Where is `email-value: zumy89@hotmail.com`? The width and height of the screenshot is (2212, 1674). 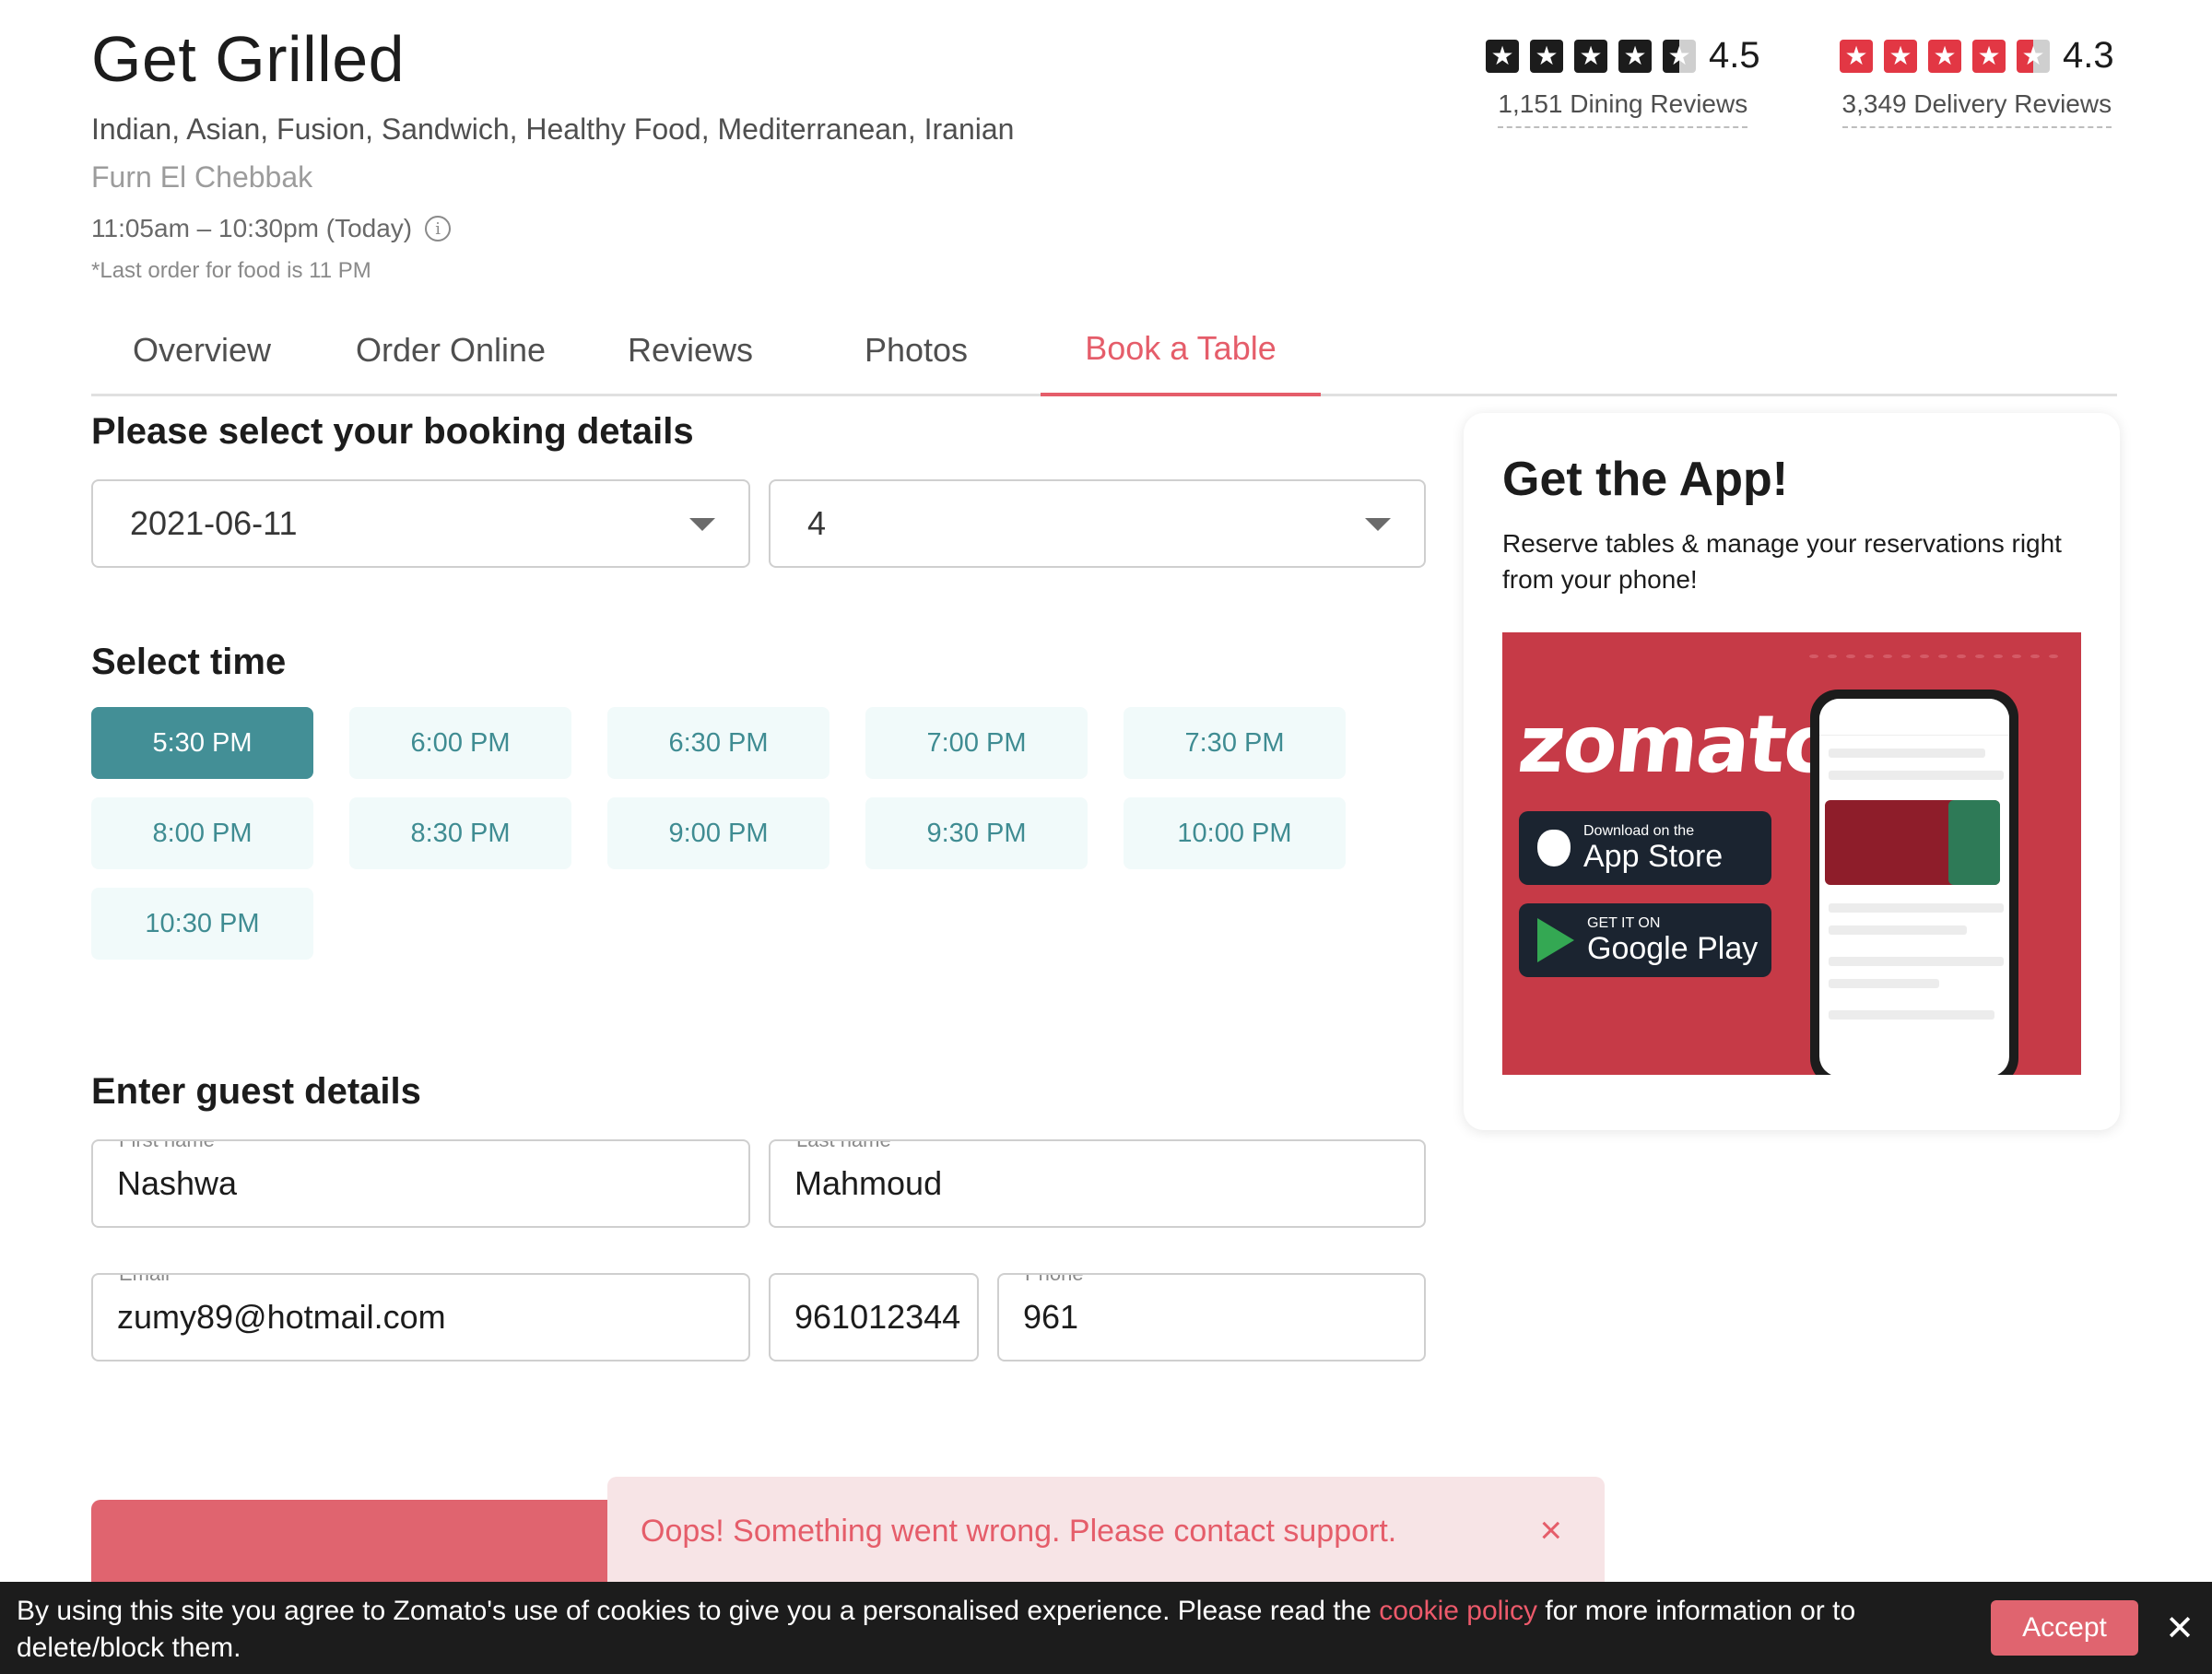
email-value: zumy89@hotmail.com is located at coordinates (281, 1317).